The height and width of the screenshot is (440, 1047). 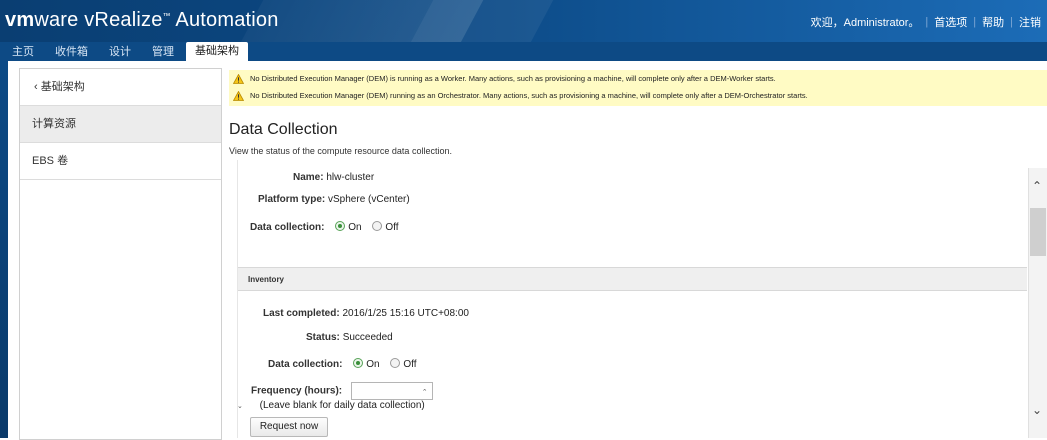 What do you see at coordinates (405, 313) in the screenshot?
I see `last-completed-value: 2016/1/25 15:16 UTC+08:00` at bounding box center [405, 313].